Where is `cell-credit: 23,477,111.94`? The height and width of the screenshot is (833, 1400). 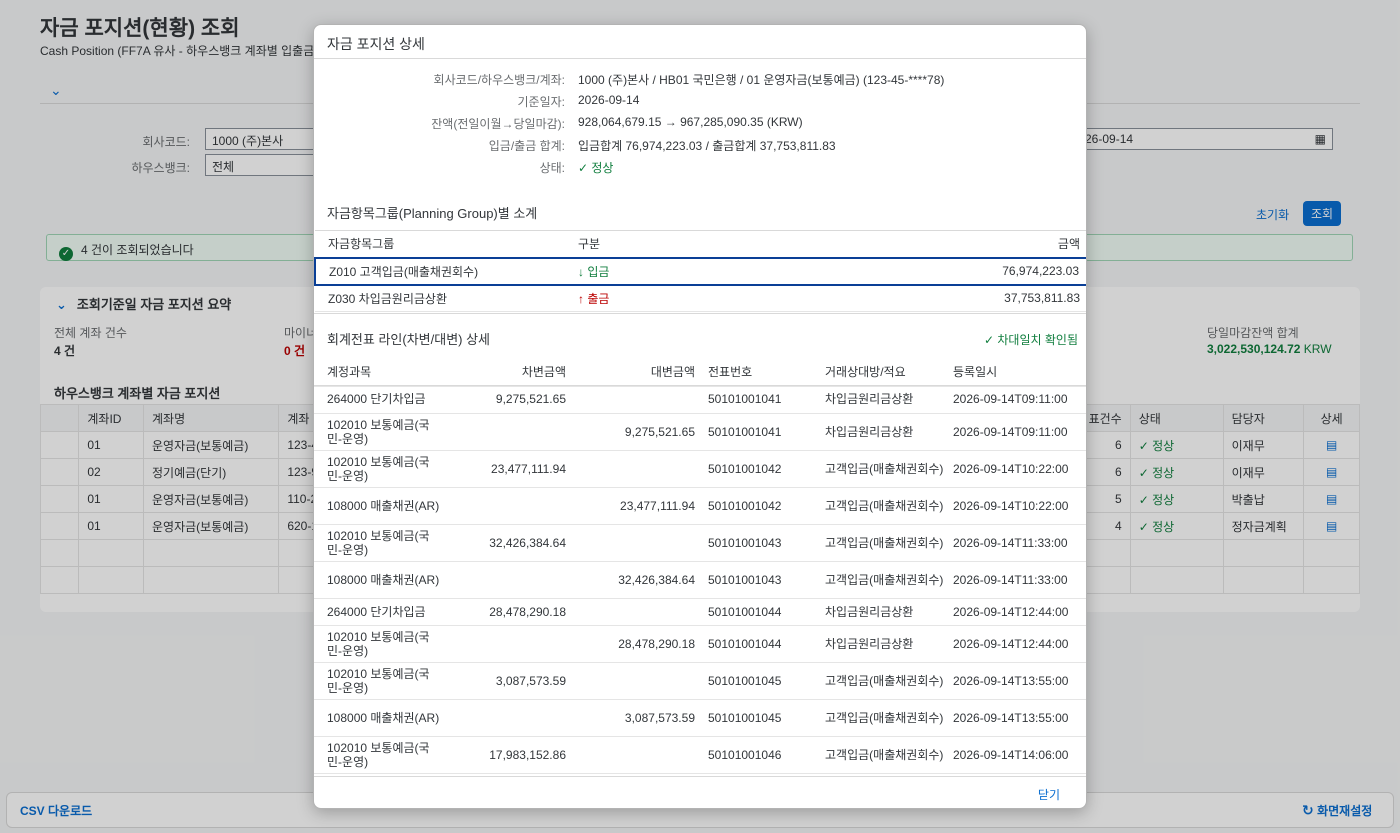
cell-credit: 23,477,111.94 is located at coordinates (630, 506).